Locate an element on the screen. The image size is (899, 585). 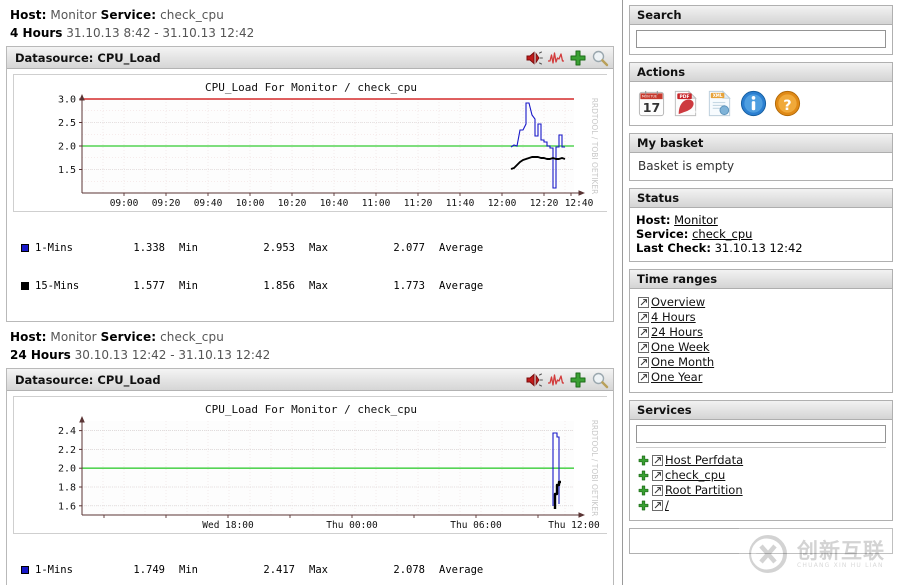
status-service-label: Service: is located at coordinates (662, 234).